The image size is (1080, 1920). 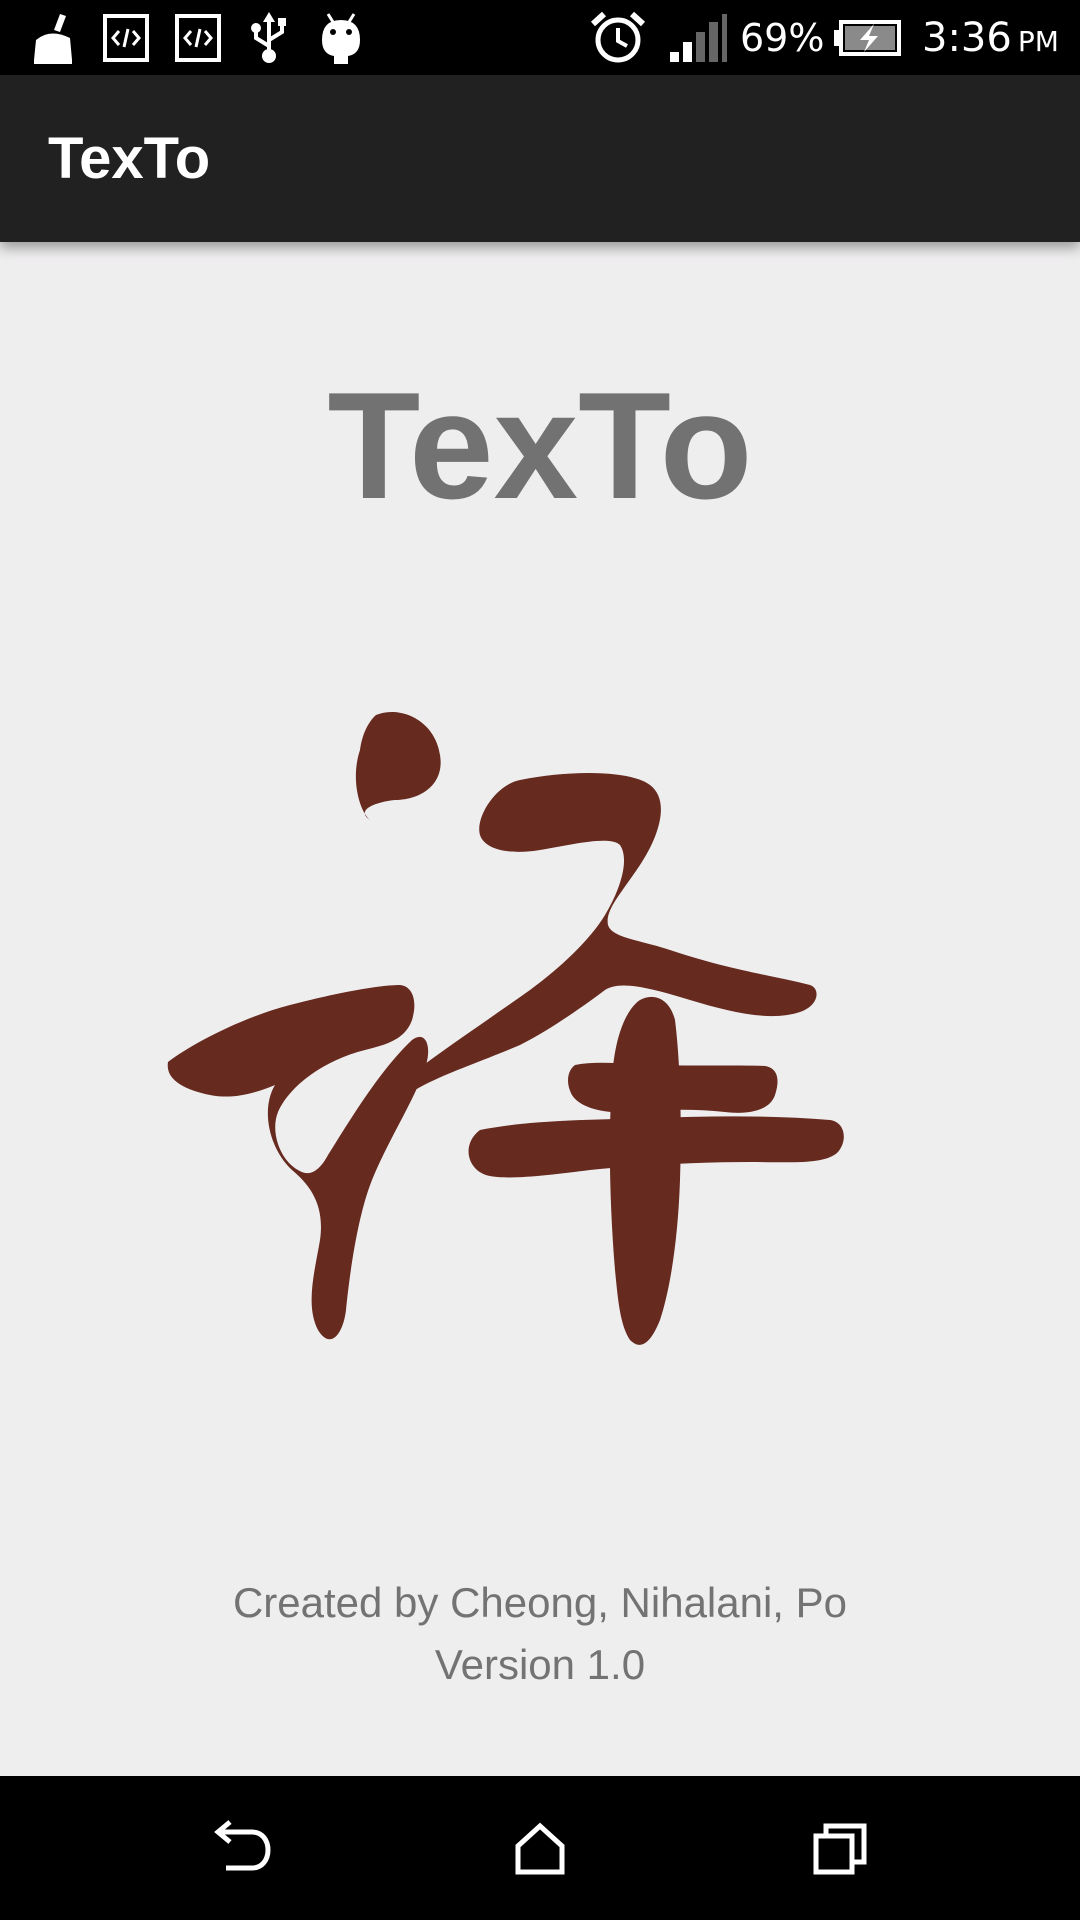 I want to click on navigation-bar, so click(x=540, y=1848).